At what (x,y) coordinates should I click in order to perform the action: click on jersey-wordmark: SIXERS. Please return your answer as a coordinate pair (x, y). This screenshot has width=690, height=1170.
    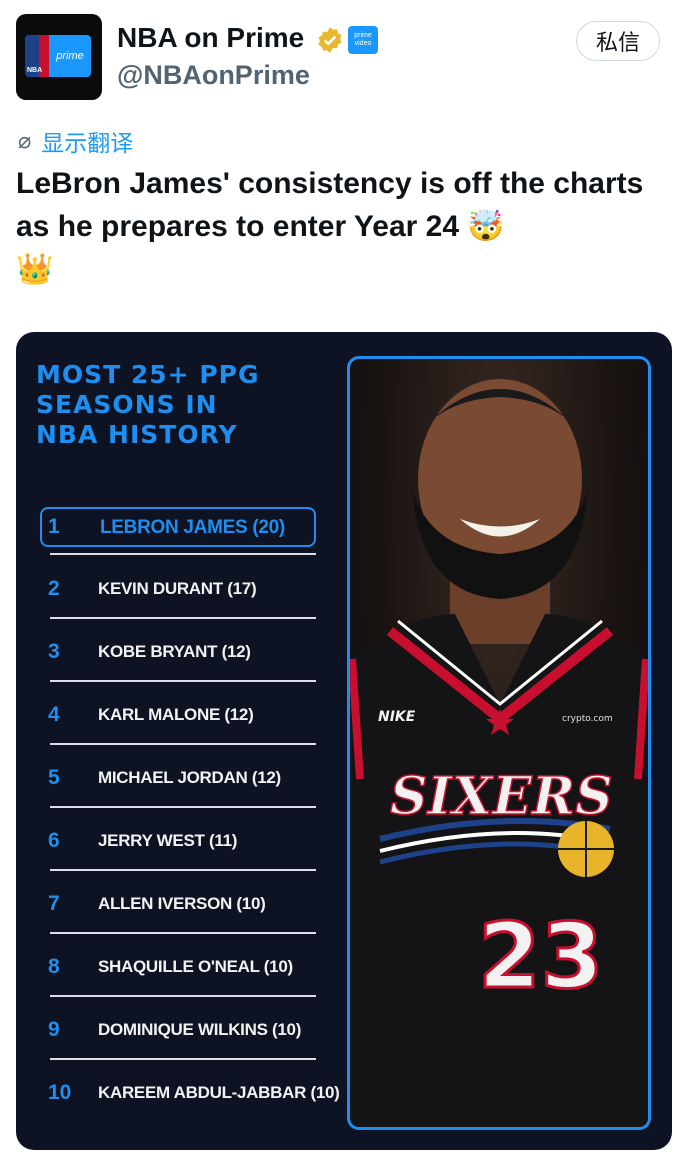
    Looking at the image, I should click on (501, 796).